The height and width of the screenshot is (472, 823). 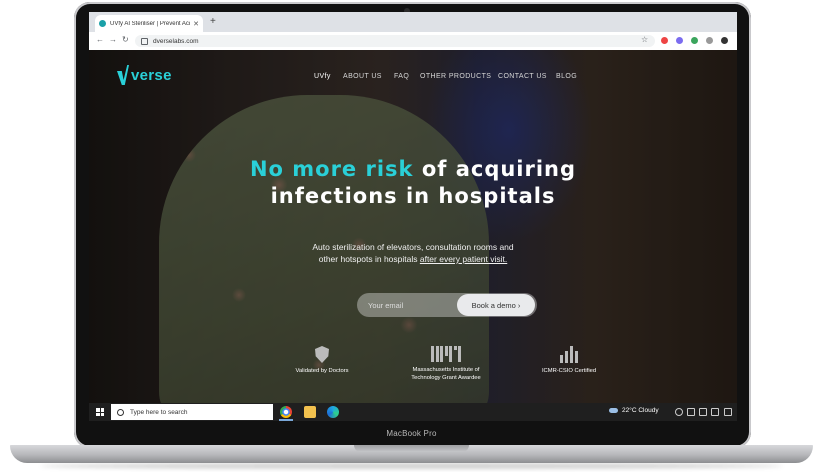 What do you see at coordinates (446, 377) in the screenshot?
I see `badge-text-line2: Technology Grant Awardee` at bounding box center [446, 377].